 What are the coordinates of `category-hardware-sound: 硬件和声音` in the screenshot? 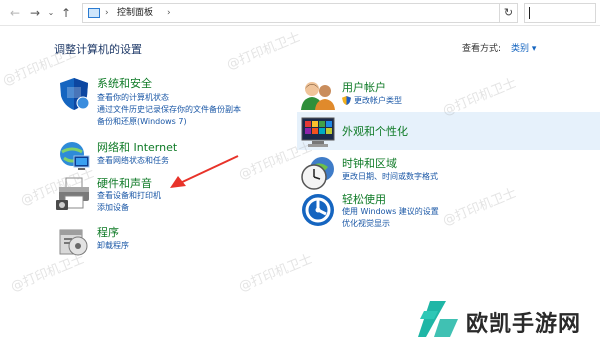 It's located at (124, 183).